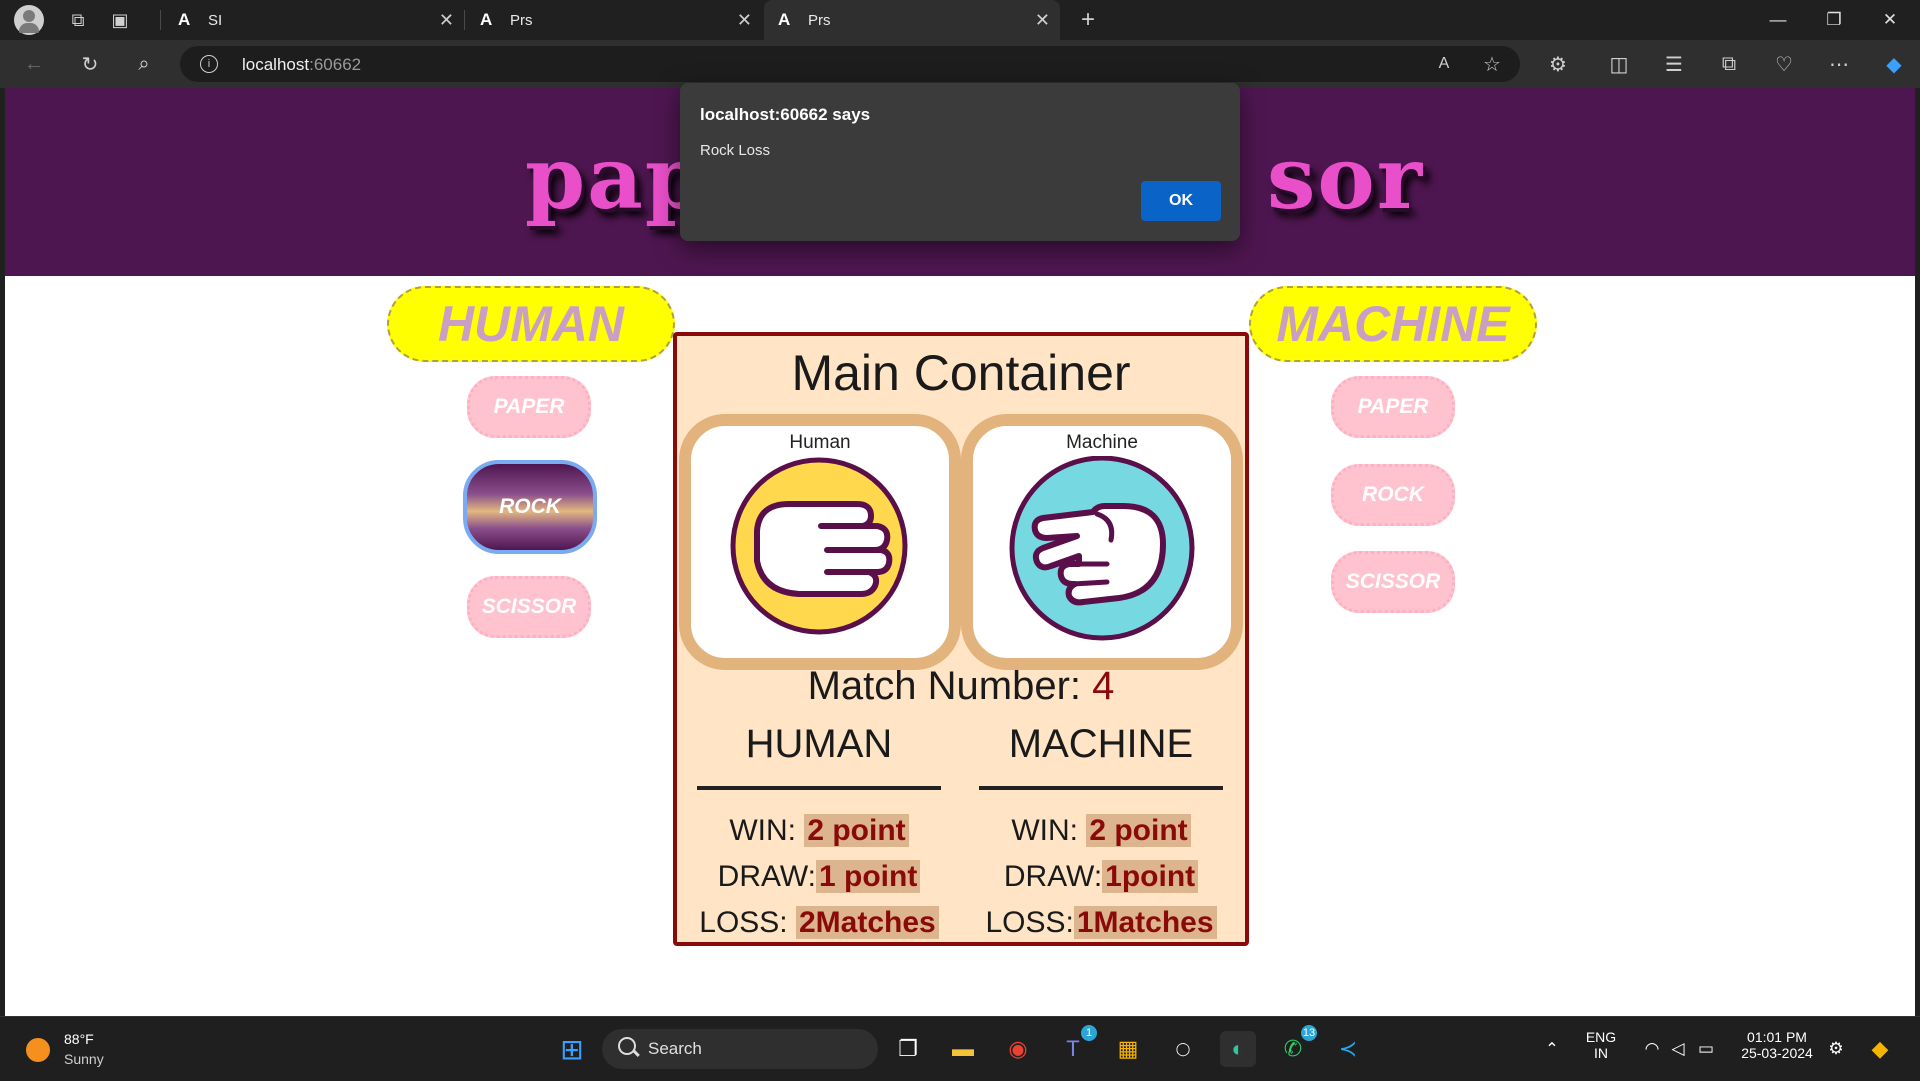 Image resolution: width=1920 pixels, height=1081 pixels. I want to click on machine-draw-stat: DRAW: 1point, so click(1101, 877).